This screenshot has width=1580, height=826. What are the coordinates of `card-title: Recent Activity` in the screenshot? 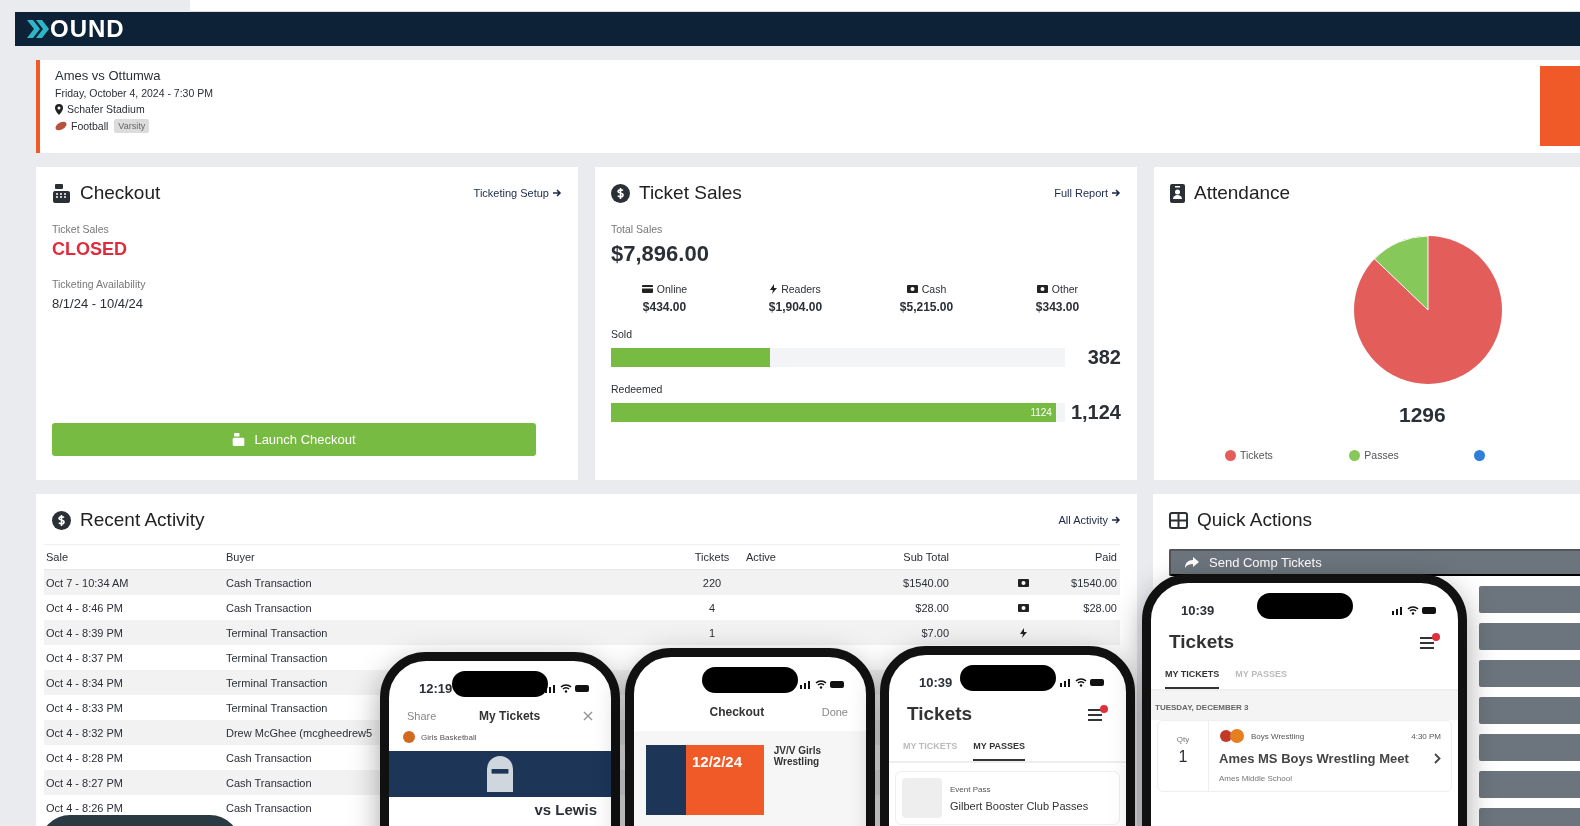 It's located at (142, 520).